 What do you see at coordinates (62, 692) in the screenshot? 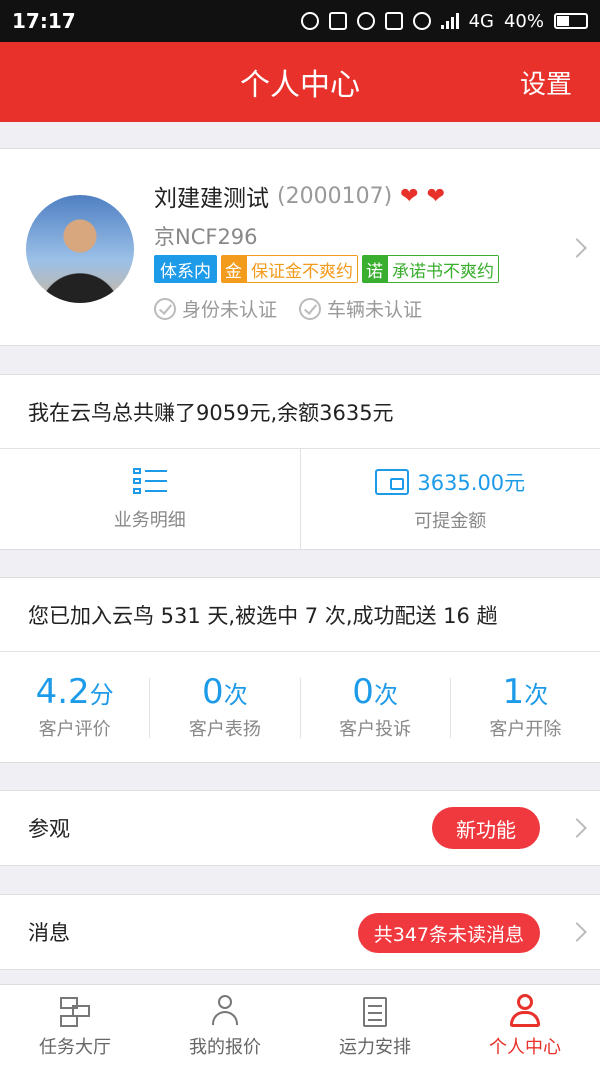
I see `stat-value: 4.2` at bounding box center [62, 692].